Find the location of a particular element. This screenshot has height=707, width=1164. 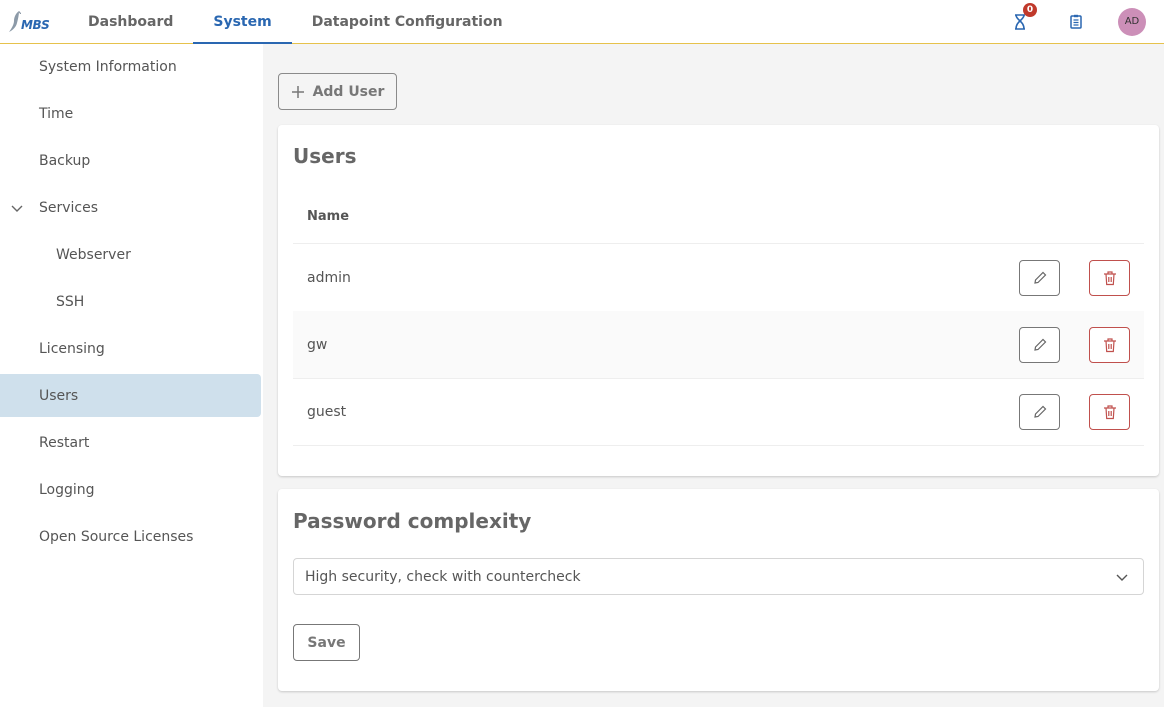

table-row: gw is located at coordinates (718, 344).